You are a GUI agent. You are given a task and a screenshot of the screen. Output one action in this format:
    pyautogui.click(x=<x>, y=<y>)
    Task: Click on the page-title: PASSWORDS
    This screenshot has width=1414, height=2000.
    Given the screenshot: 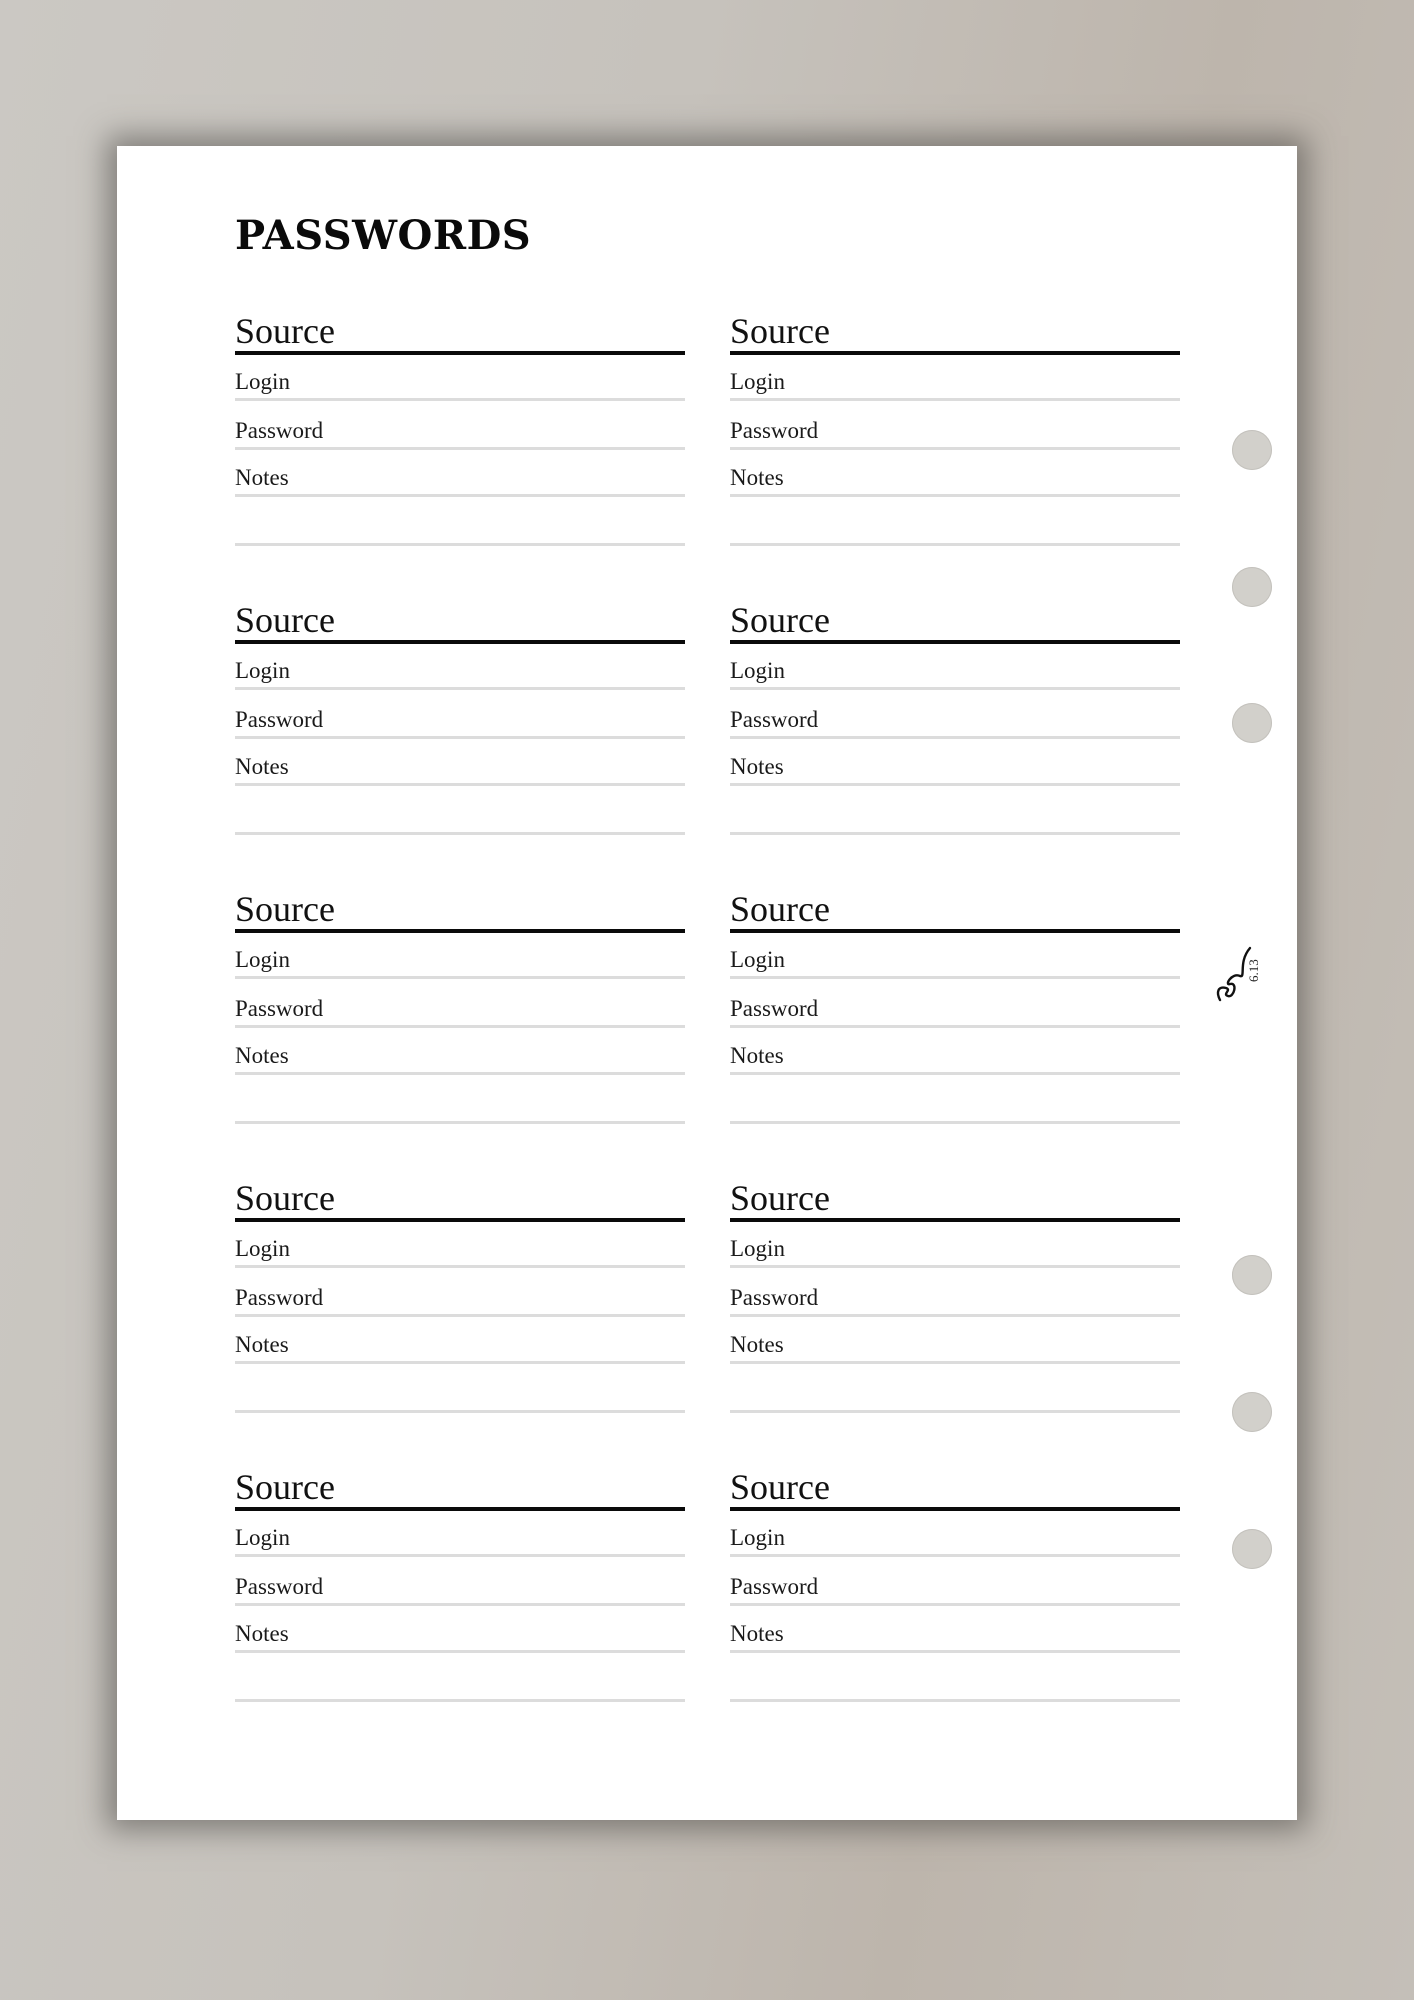 What is the action you would take?
    pyautogui.click(x=383, y=235)
    